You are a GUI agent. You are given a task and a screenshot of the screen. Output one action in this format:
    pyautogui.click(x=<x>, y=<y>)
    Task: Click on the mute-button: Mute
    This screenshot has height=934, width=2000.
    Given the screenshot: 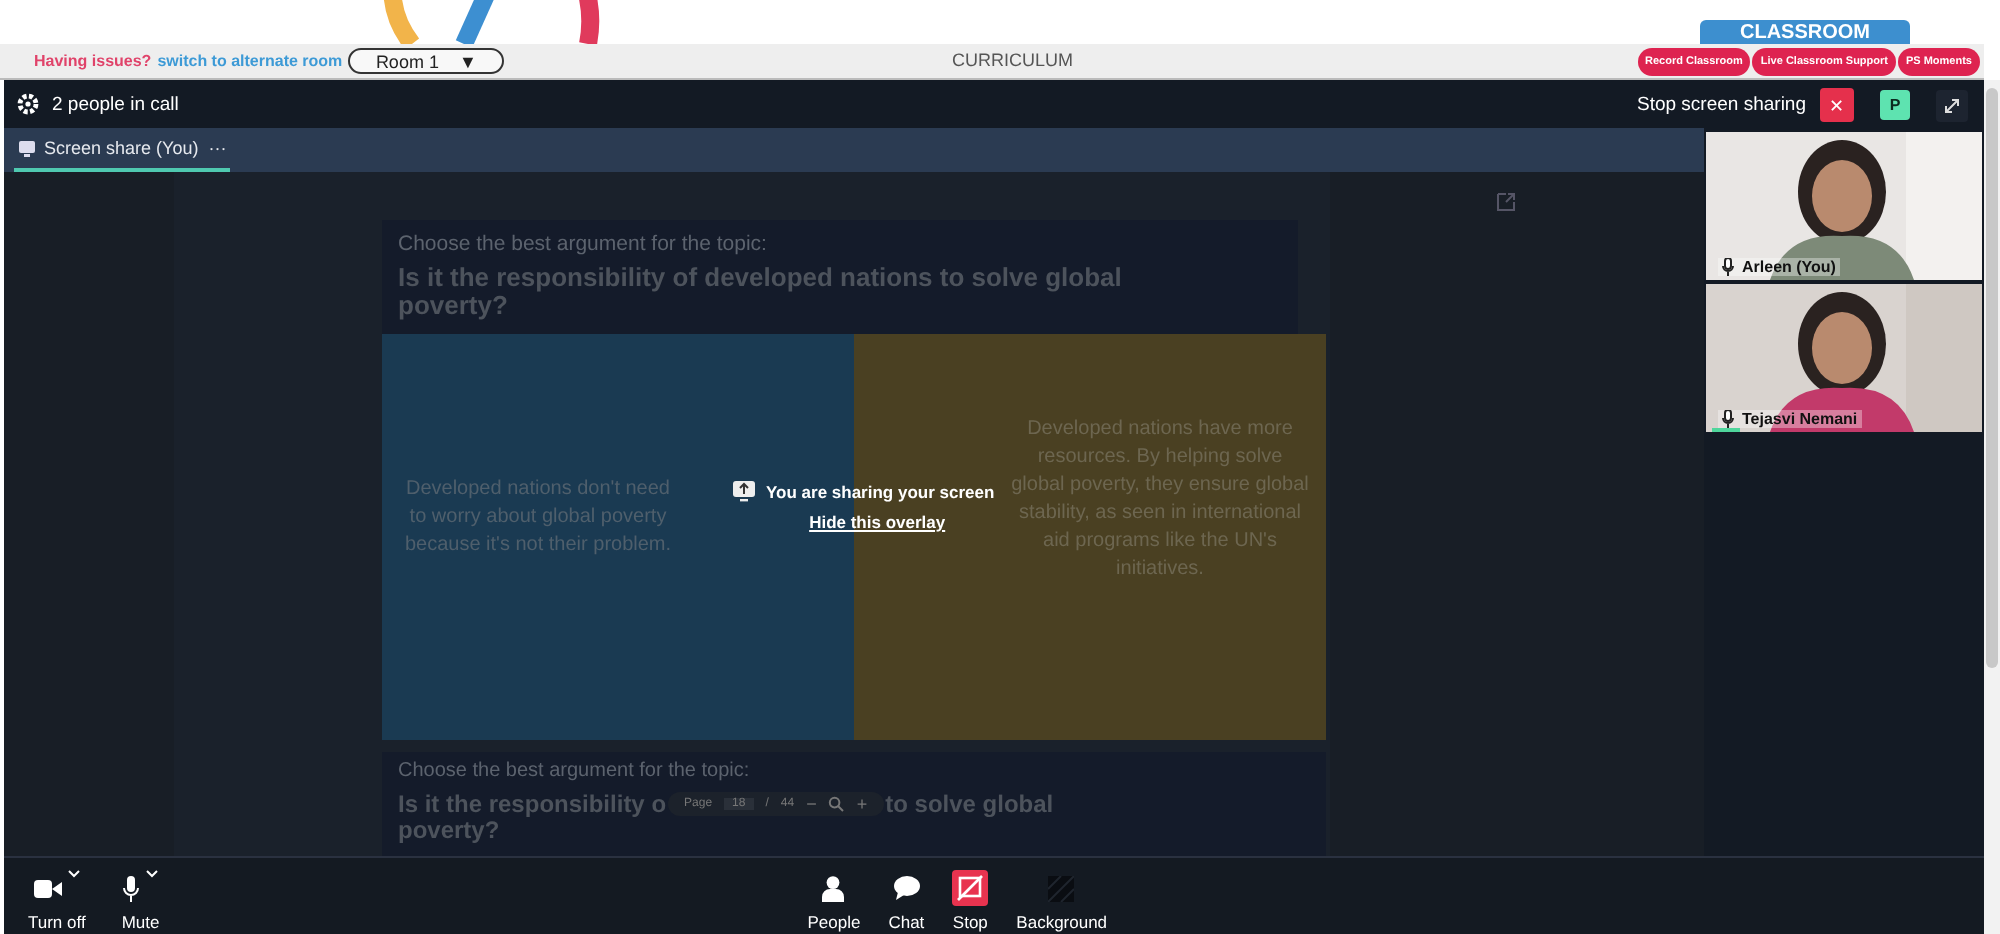 What is the action you would take?
    pyautogui.click(x=140, y=896)
    